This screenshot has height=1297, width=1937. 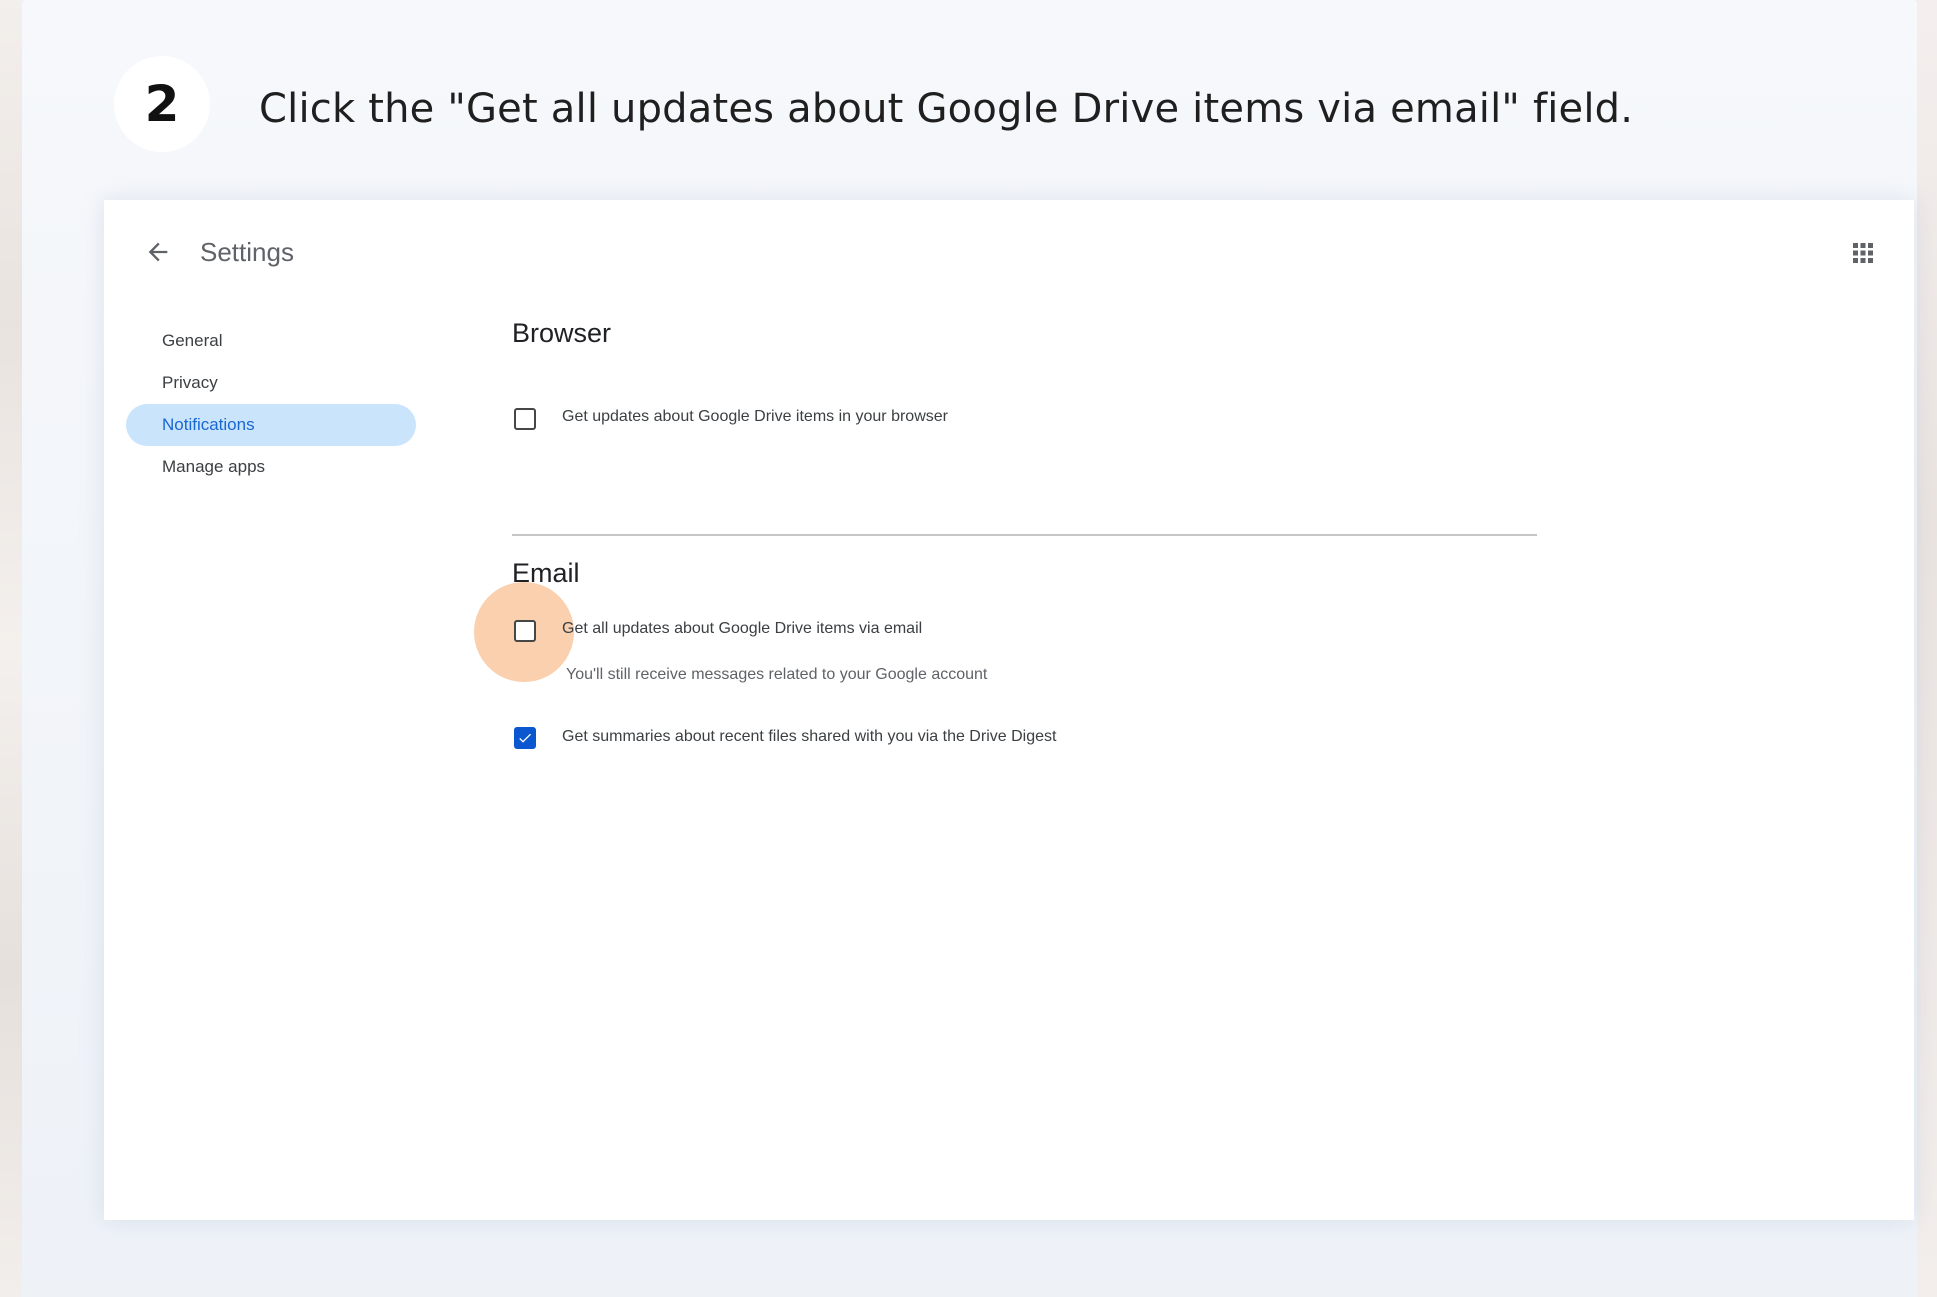 What do you see at coordinates (525, 631) in the screenshot?
I see `email-all-updates-checkbox` at bounding box center [525, 631].